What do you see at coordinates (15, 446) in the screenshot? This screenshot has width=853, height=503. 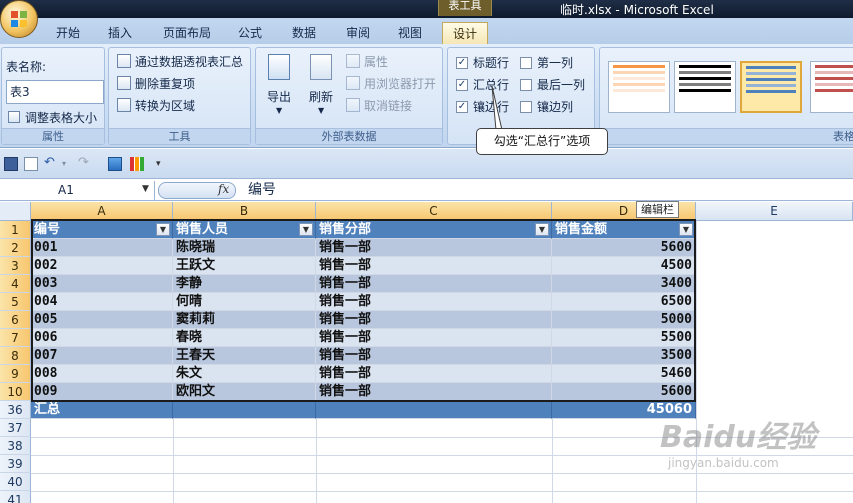 I see `row-header: 38` at bounding box center [15, 446].